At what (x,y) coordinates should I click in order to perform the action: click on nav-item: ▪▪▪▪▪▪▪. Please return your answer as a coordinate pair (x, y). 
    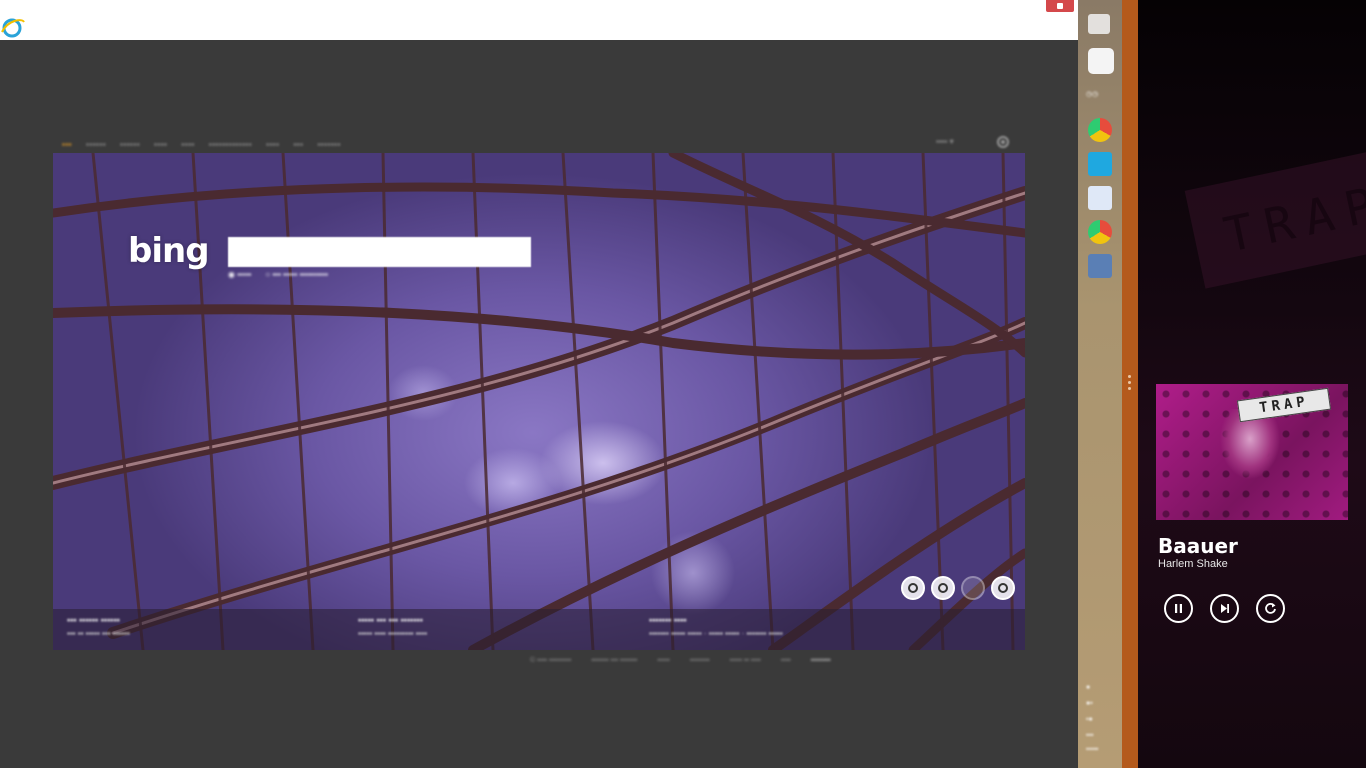
    Looking at the image, I should click on (328, 144).